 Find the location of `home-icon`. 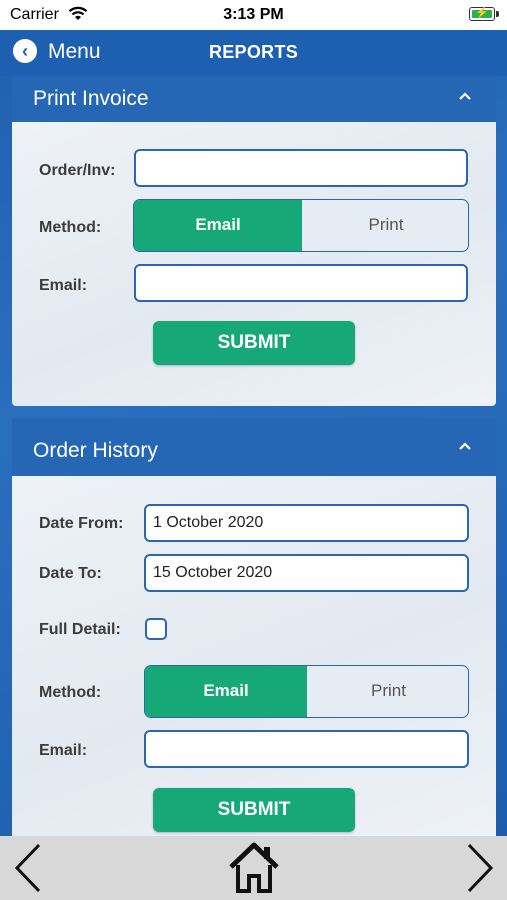

home-icon is located at coordinates (254, 867).